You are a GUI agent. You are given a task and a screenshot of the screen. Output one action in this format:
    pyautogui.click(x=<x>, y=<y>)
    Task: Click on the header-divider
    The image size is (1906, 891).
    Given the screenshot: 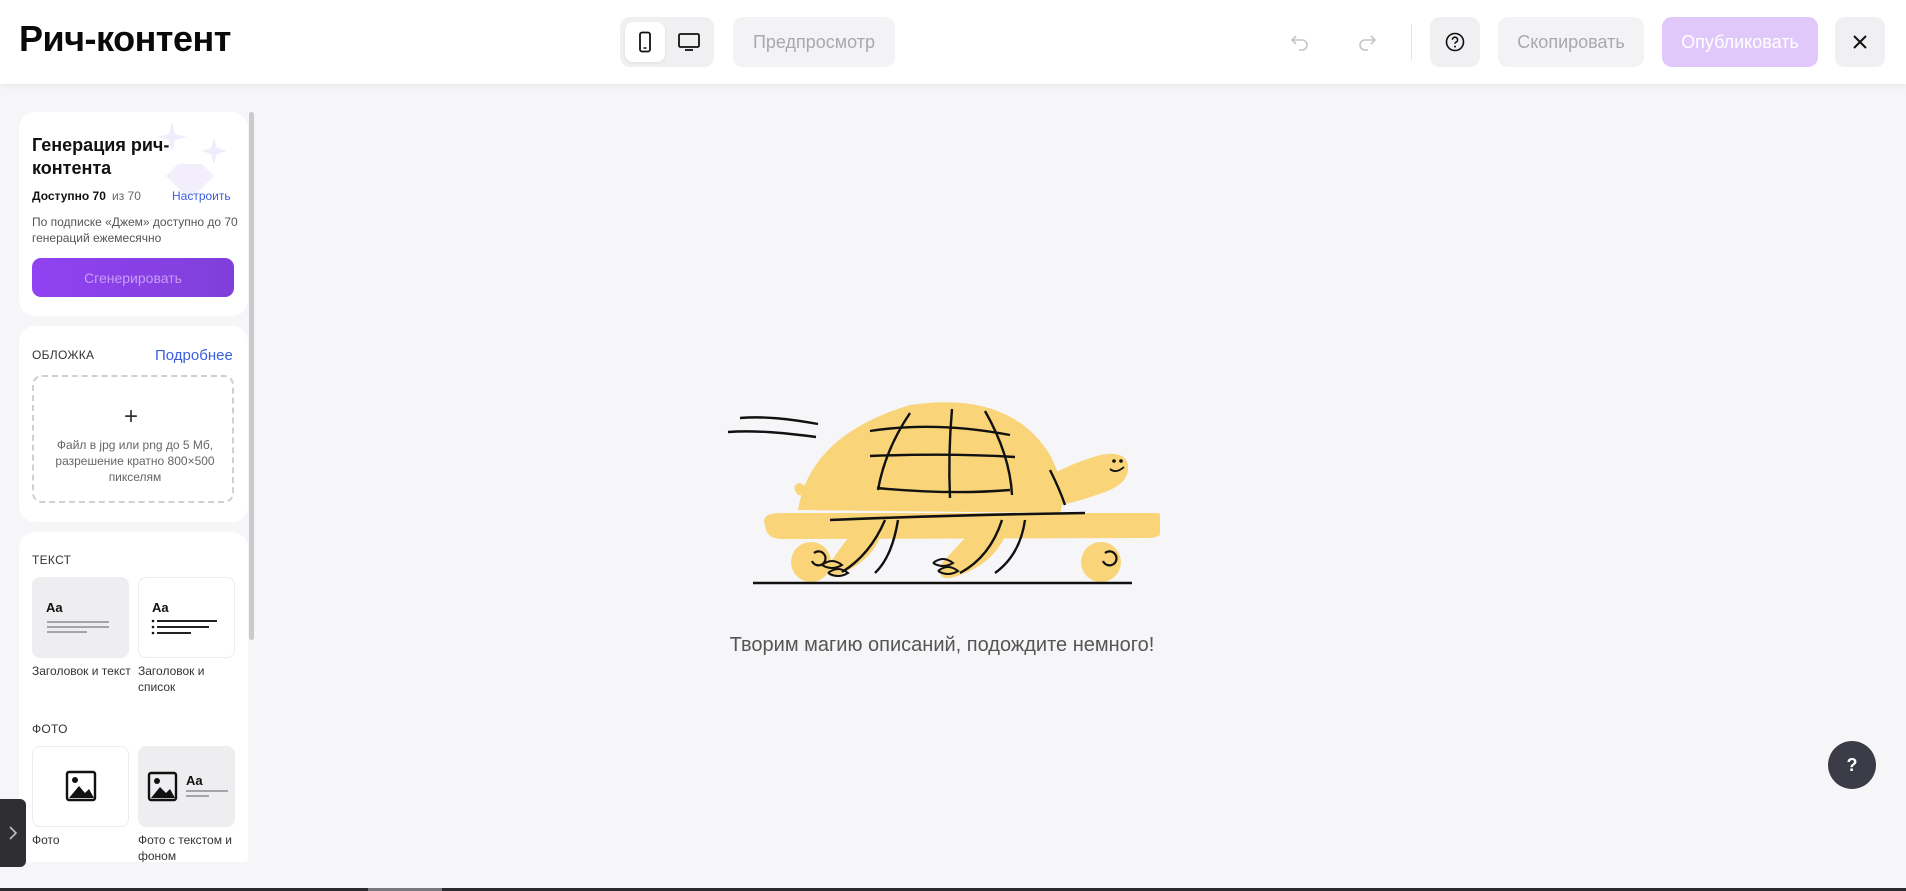 What is the action you would take?
    pyautogui.click(x=1411, y=42)
    